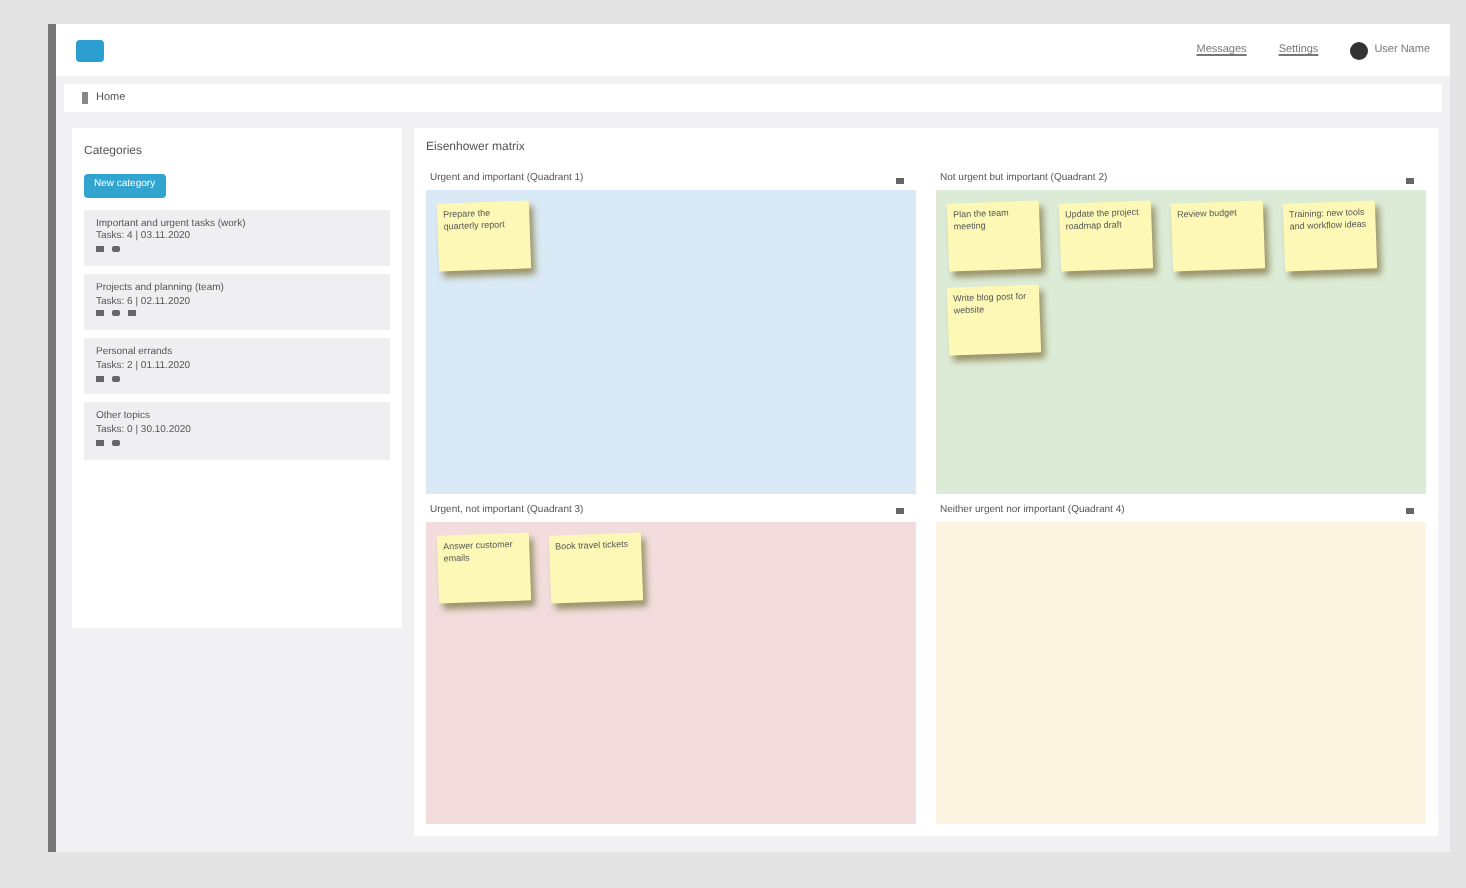 The height and width of the screenshot is (888, 1466). Describe the element at coordinates (90, 50) in the screenshot. I see `app-logo` at that location.